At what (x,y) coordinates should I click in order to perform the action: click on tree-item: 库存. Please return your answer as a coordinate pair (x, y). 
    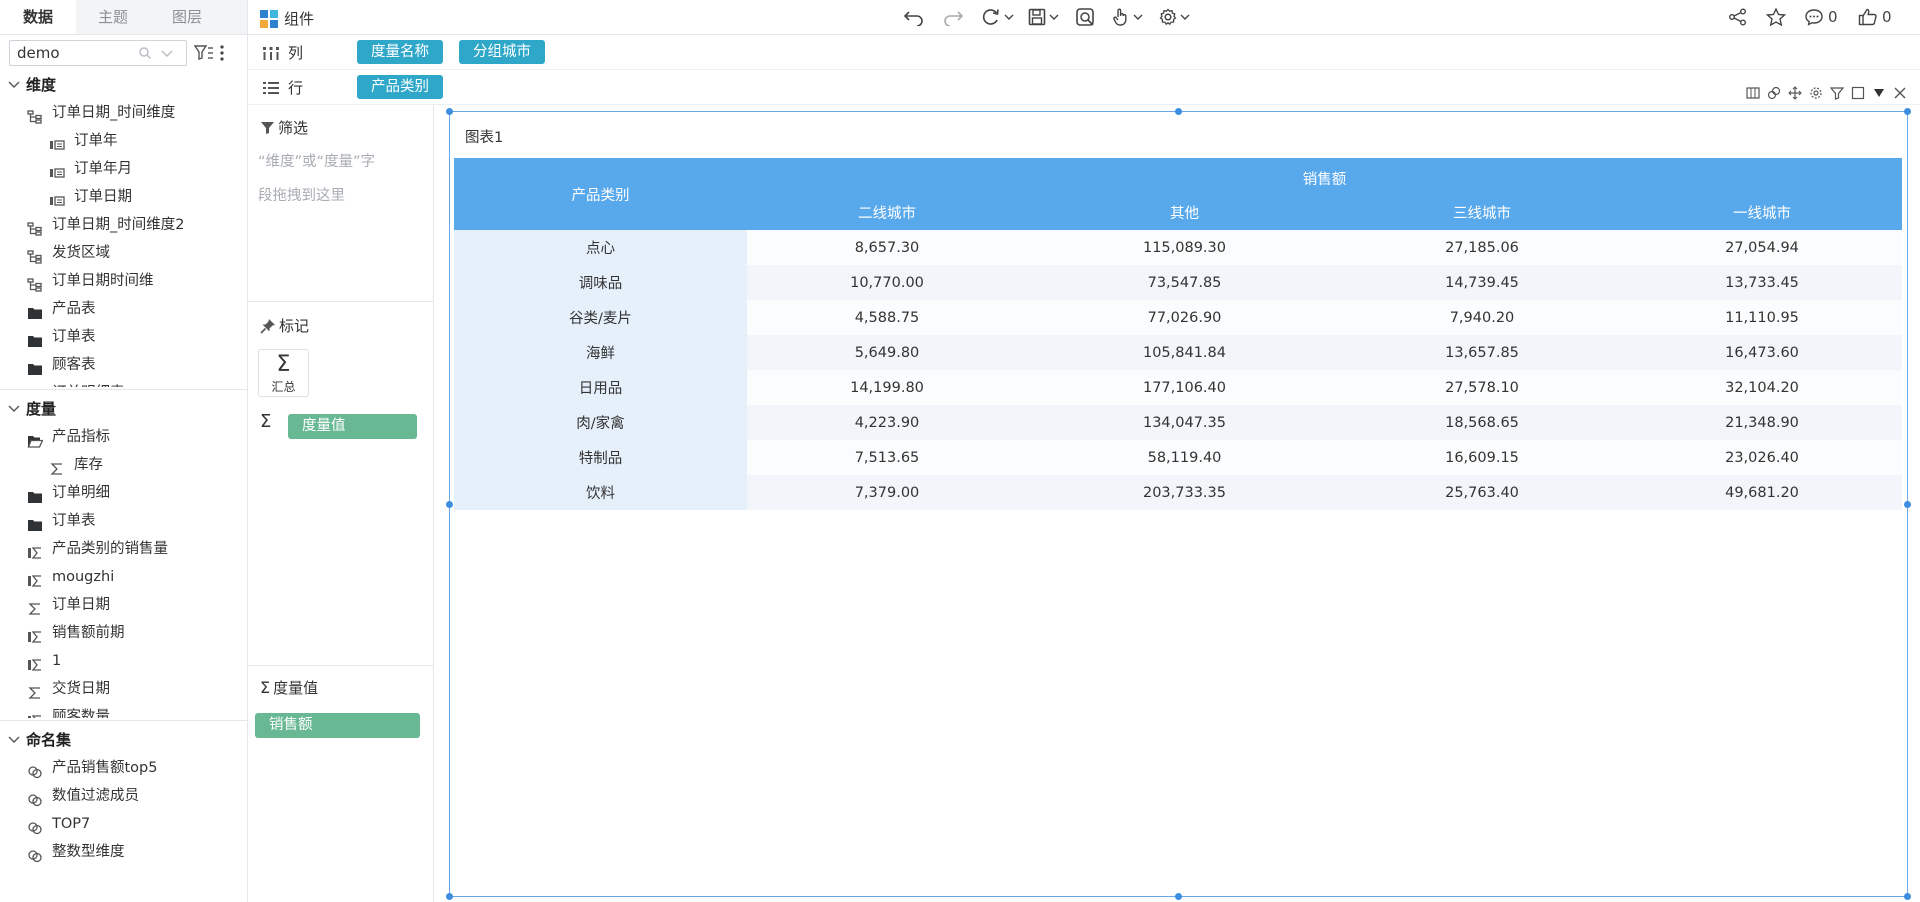
    Looking at the image, I should click on (123, 465).